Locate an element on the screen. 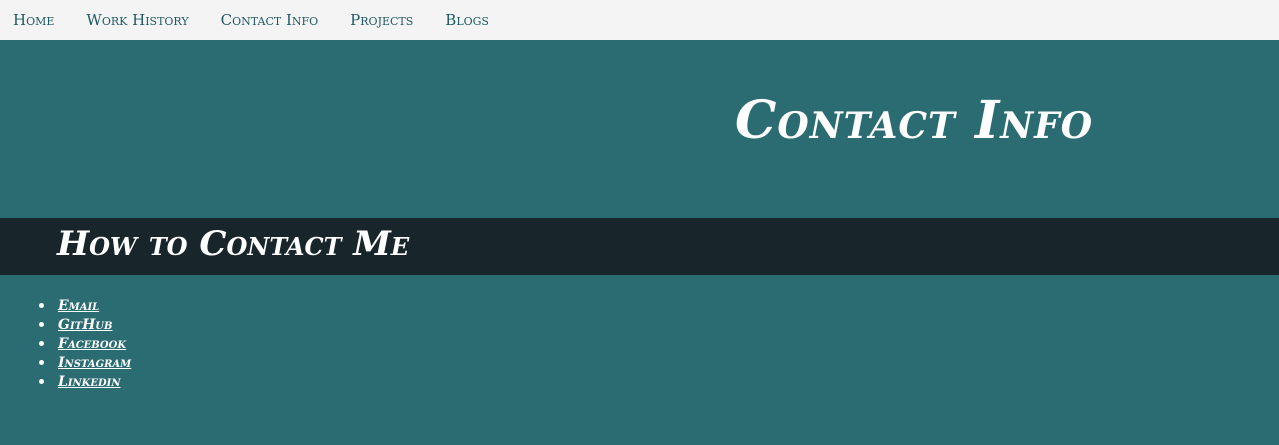 Image resolution: width=1279 pixels, height=445 pixels. nav-item-work-history: Work History is located at coordinates (137, 20).